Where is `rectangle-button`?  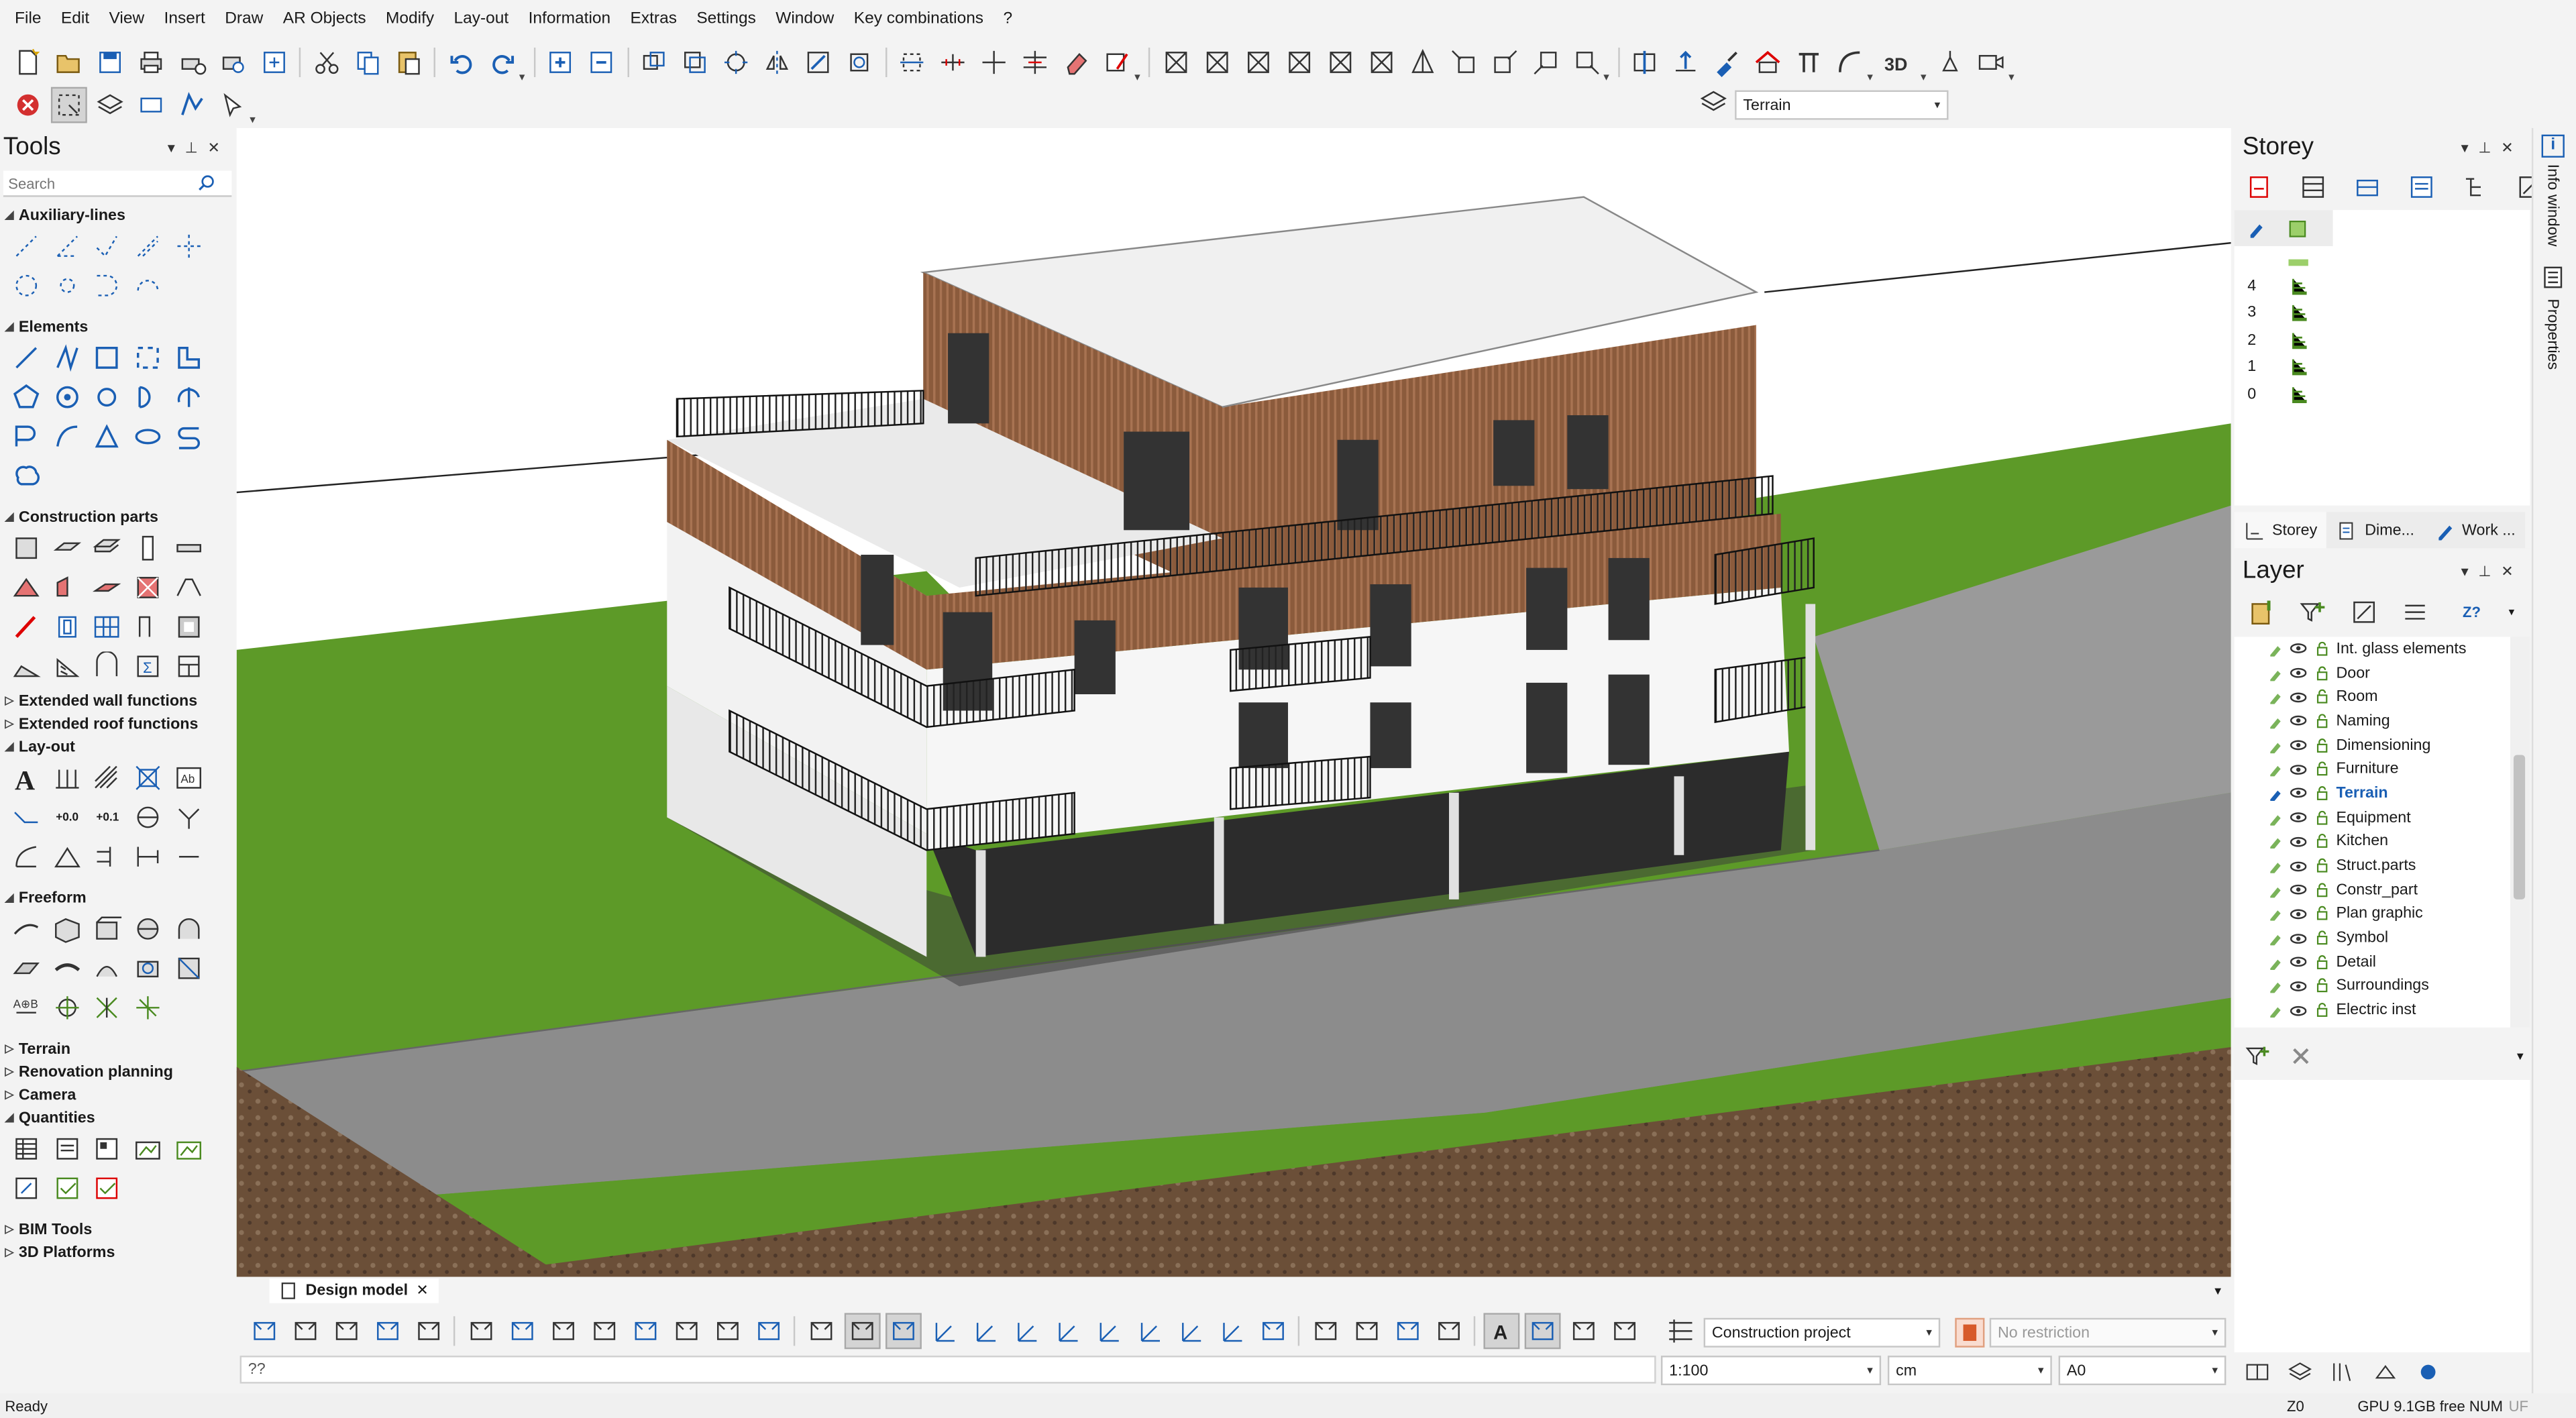 rectangle-button is located at coordinates (150, 105).